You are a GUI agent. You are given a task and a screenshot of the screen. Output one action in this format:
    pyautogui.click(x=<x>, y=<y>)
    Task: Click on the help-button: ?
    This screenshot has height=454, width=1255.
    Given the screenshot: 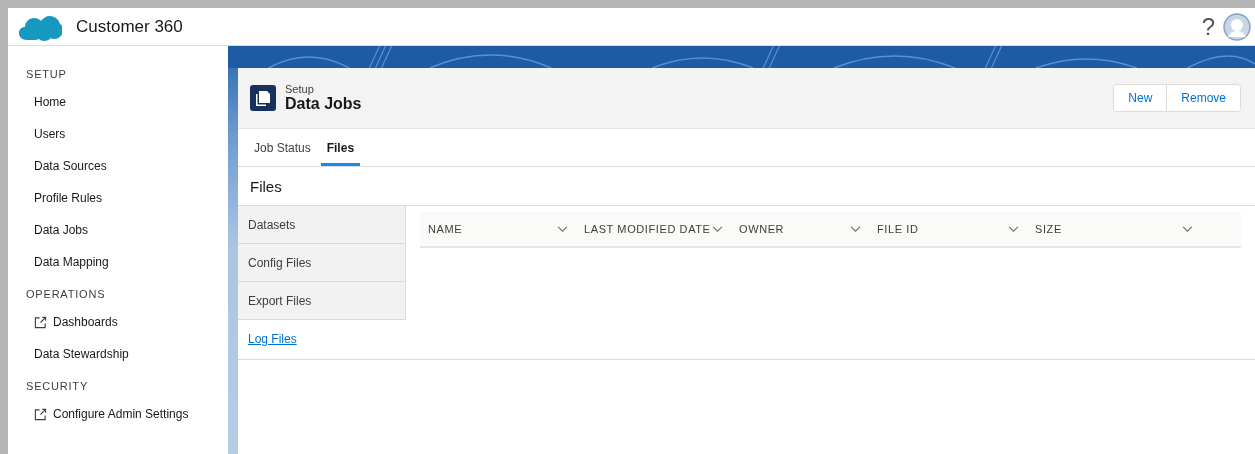 What is the action you would take?
    pyautogui.click(x=1208, y=26)
    